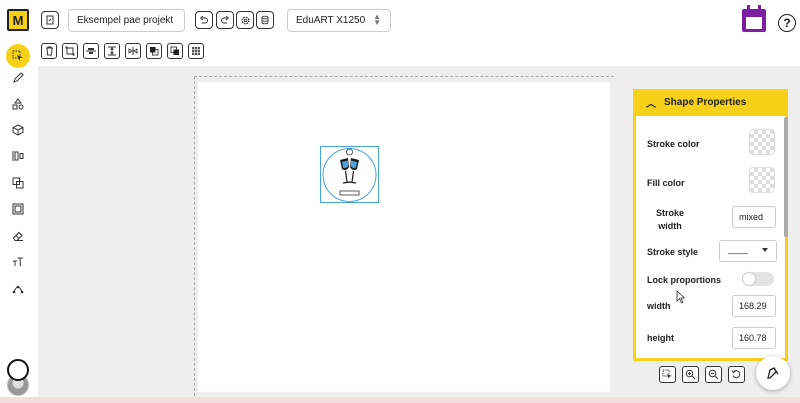  I want to click on send-back-icon, so click(175, 51).